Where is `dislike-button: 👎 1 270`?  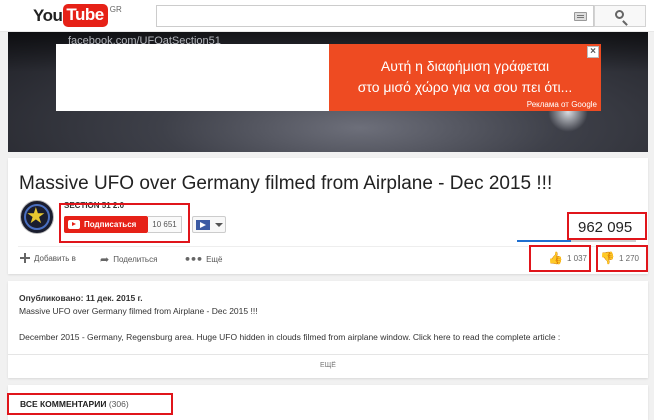
dislike-button: 👎 1 270 is located at coordinates (619, 258).